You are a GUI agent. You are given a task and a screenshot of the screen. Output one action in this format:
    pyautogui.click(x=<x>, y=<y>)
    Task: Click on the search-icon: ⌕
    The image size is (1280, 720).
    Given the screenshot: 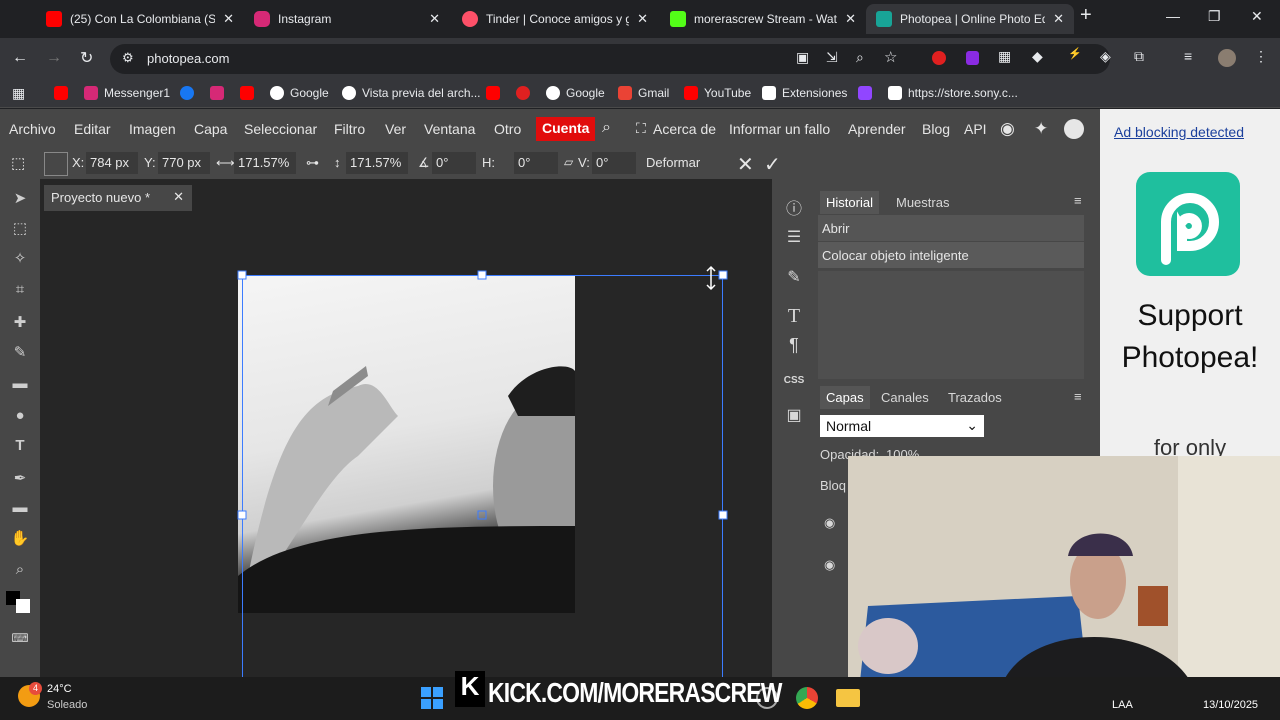 What is the action you would take?
    pyautogui.click(x=606, y=128)
    